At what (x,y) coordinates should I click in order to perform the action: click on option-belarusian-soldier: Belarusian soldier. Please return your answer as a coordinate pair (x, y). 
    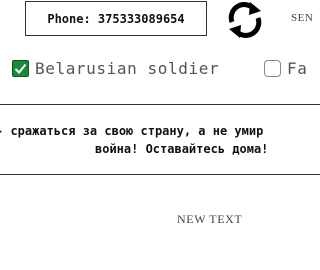
    Looking at the image, I should click on (115, 68).